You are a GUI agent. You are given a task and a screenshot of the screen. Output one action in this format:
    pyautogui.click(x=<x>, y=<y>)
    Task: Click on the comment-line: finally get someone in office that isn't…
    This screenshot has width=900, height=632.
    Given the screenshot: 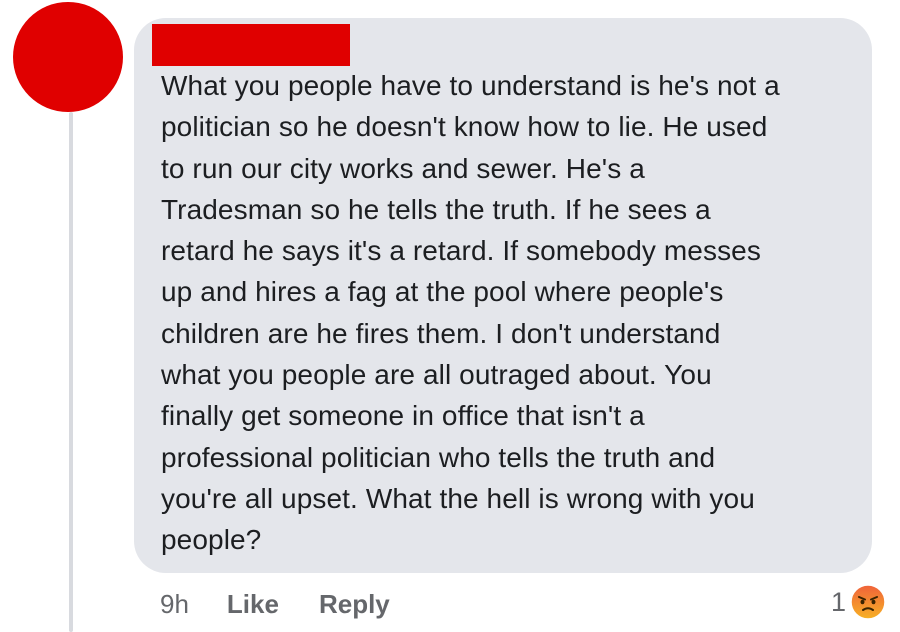 What is the action you would take?
    pyautogui.click(x=403, y=416)
    